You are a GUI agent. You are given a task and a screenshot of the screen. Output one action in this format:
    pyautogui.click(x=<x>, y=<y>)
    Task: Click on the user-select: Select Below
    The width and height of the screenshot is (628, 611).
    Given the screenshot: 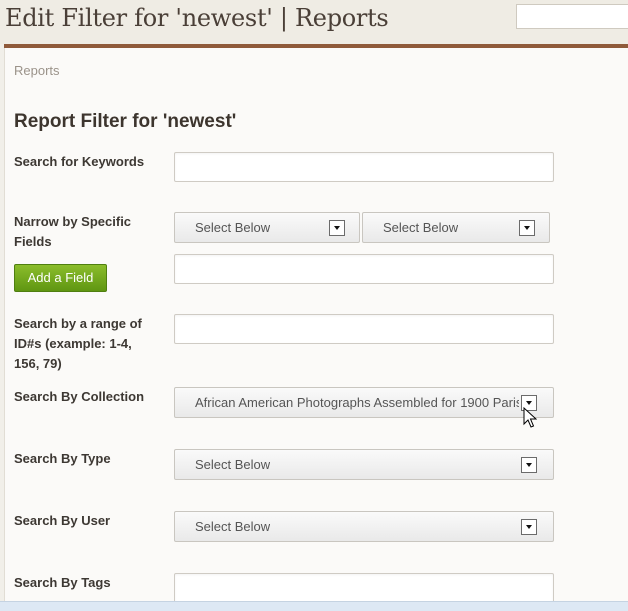 What is the action you would take?
    pyautogui.click(x=364, y=526)
    